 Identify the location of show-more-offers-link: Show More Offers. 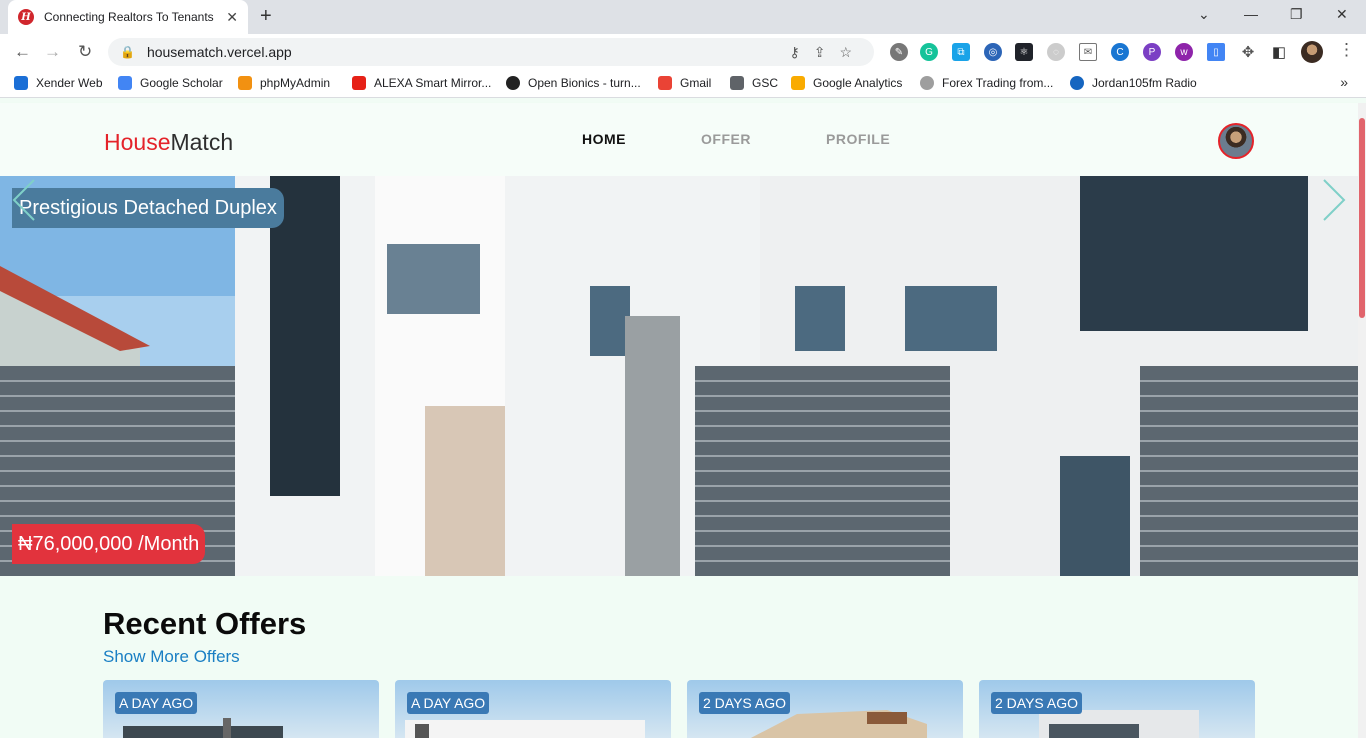
(171, 657).